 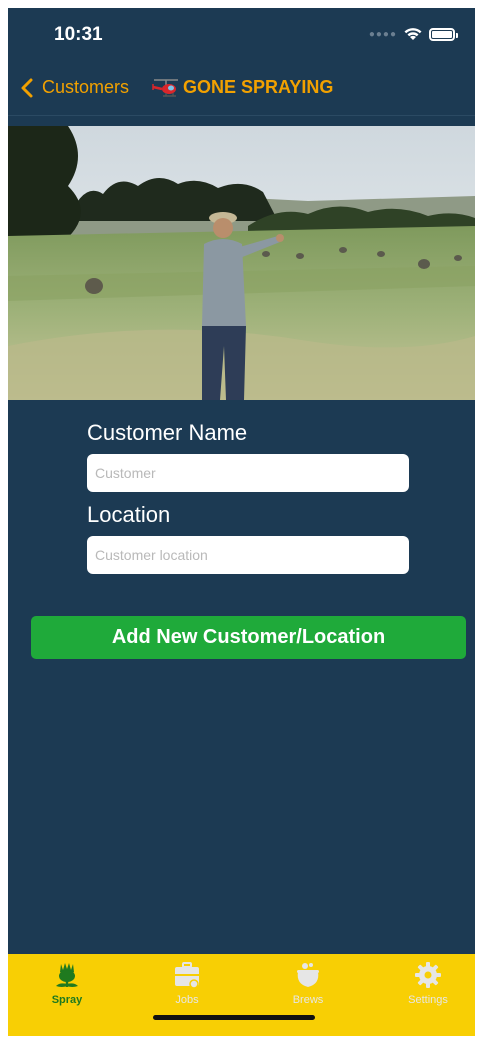 I want to click on location-label: Location, so click(x=129, y=514).